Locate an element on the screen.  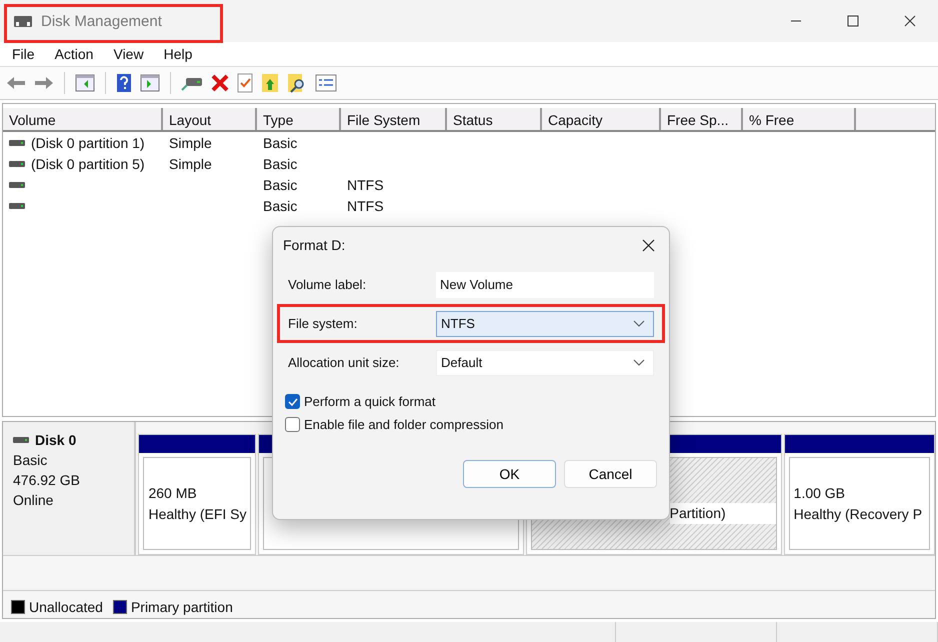
checkbox-label: Enable file and folder compression is located at coordinates (404, 424).